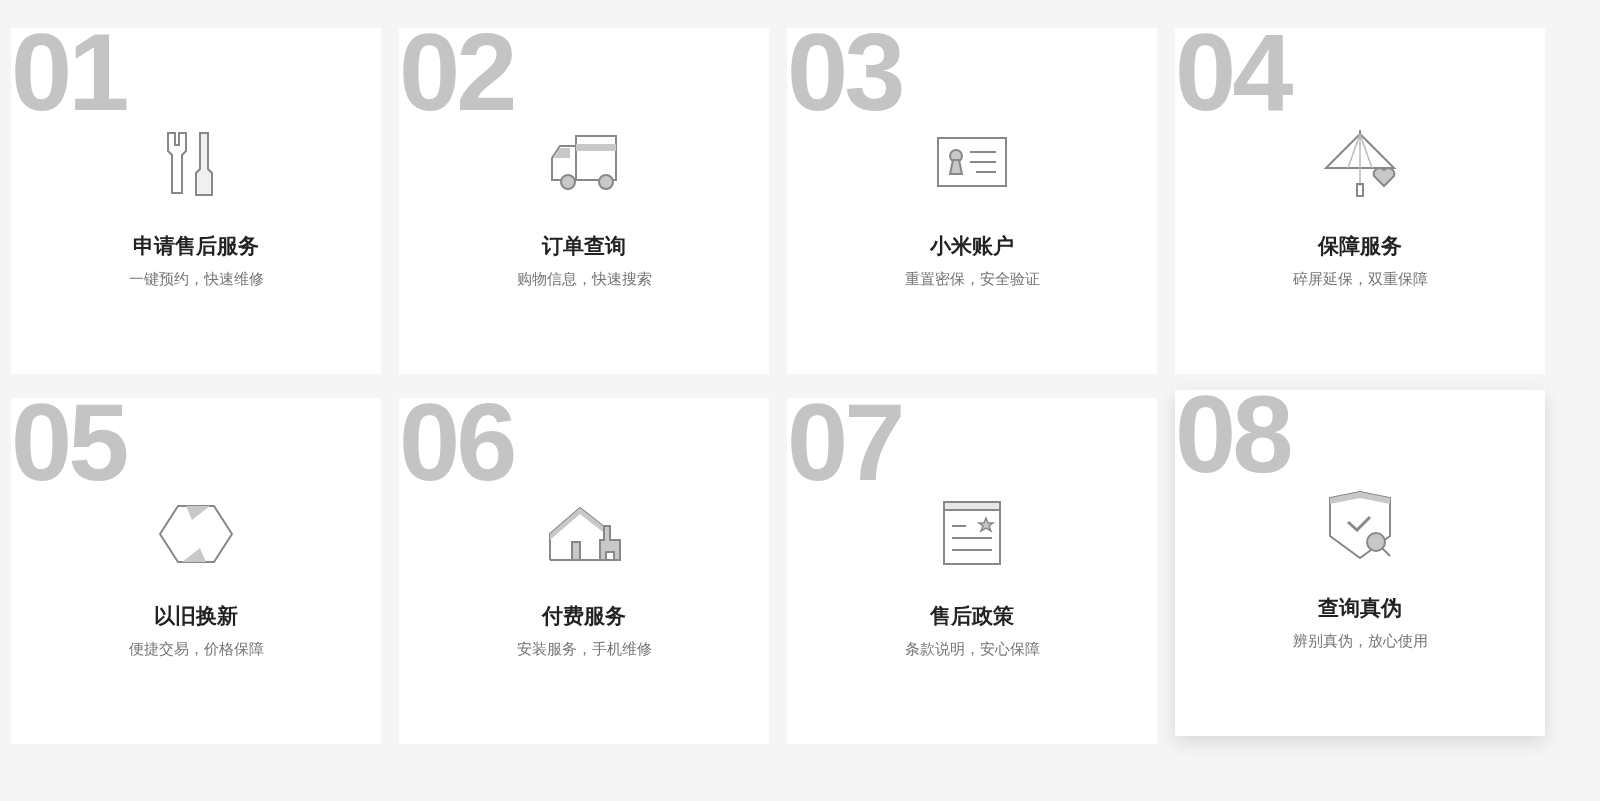 The image size is (1600, 801). I want to click on service-card: 06 付费服务 安装服务，手机维修, so click(584, 571).